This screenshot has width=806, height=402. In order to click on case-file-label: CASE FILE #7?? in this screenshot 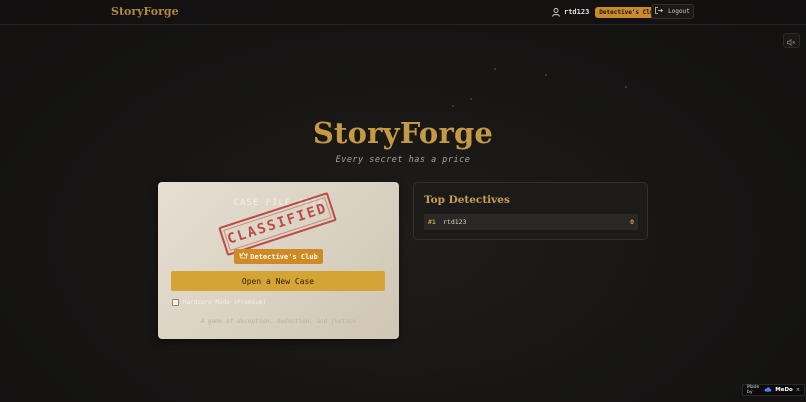, I will do `click(278, 203)`.